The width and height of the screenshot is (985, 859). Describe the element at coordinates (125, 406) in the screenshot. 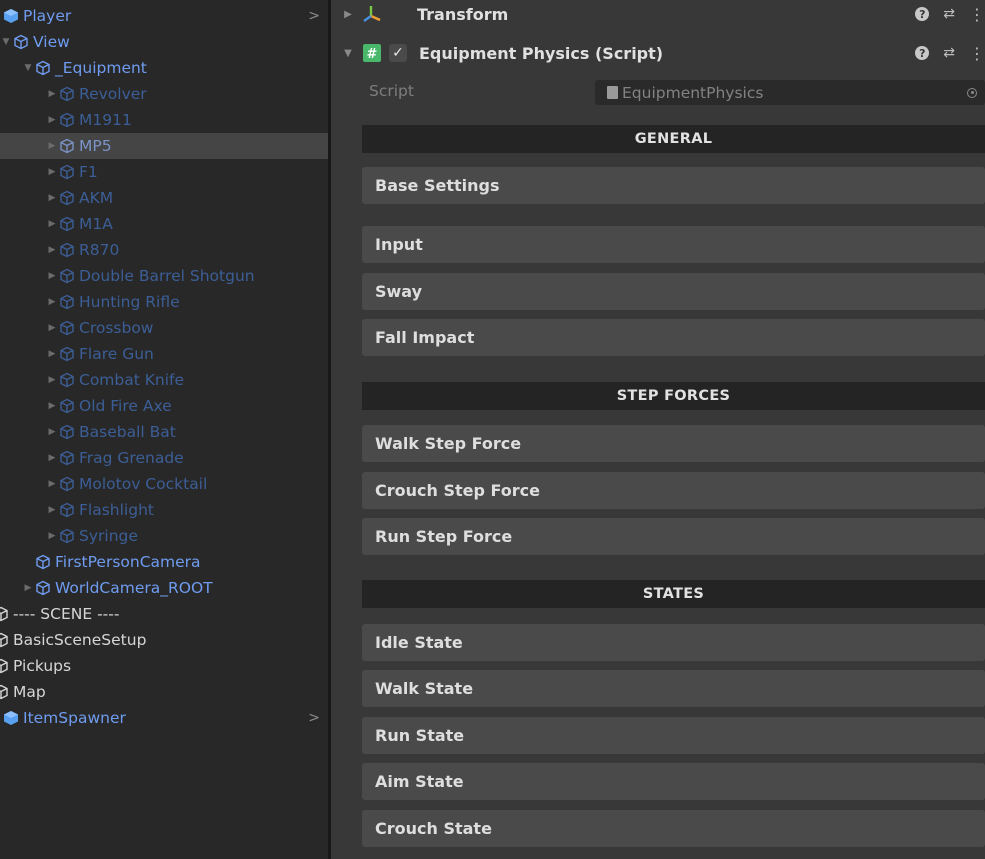

I see `hierarchy-item-label: Old Fire Axe` at that location.